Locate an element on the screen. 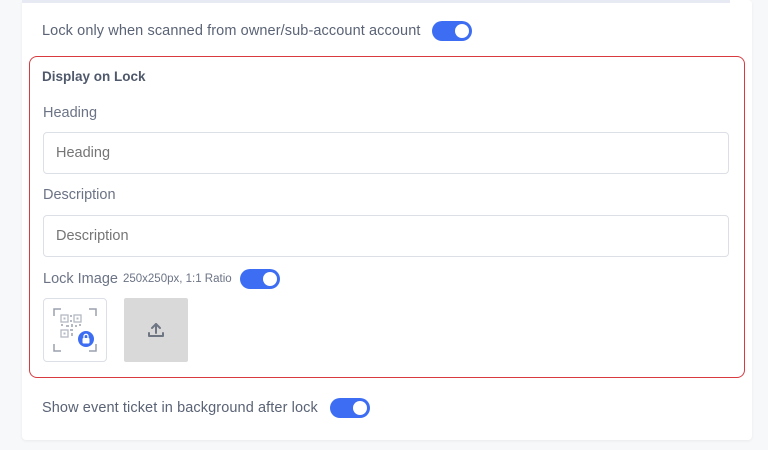 This screenshot has width=768, height=450. lock-image-setting: Lock Image 250x250px, 1:1 Ratio is located at coordinates (161, 279).